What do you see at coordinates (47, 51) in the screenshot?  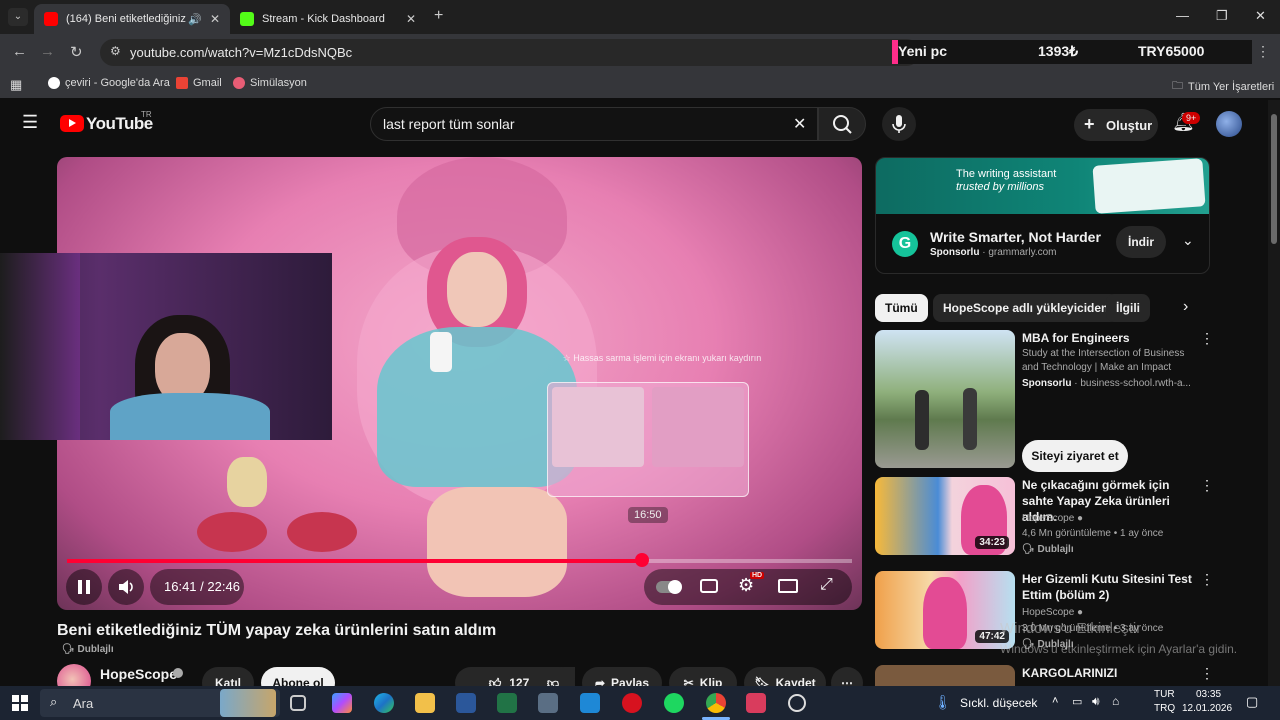 I see `forward-icon: →` at bounding box center [47, 51].